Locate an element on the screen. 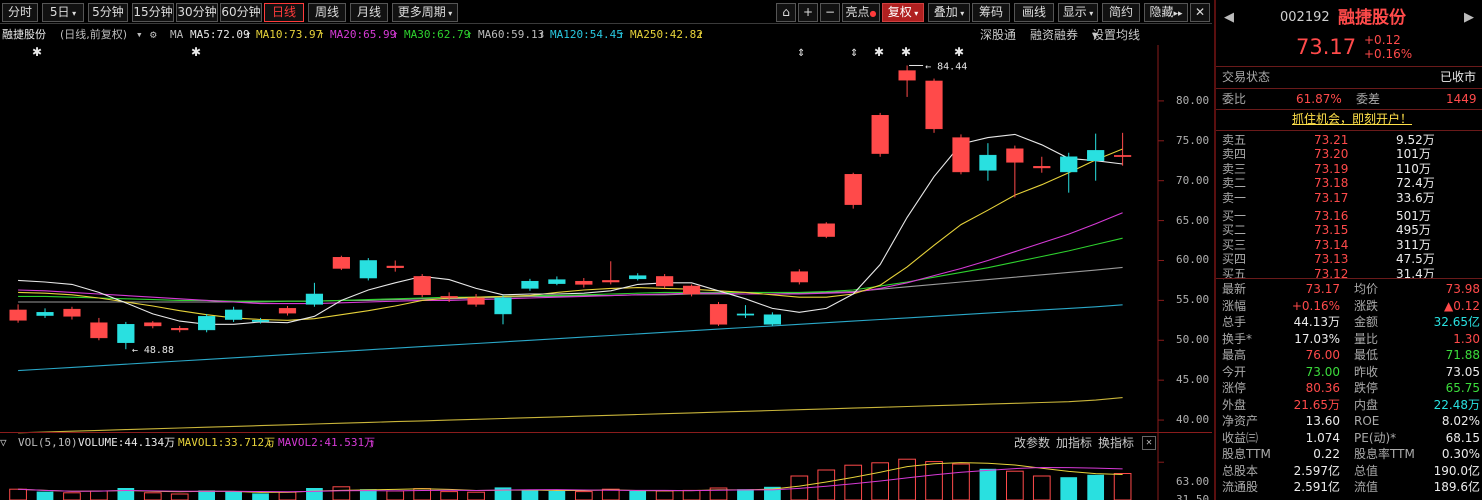  price-change-pct: +0.16% is located at coordinates (1388, 54).